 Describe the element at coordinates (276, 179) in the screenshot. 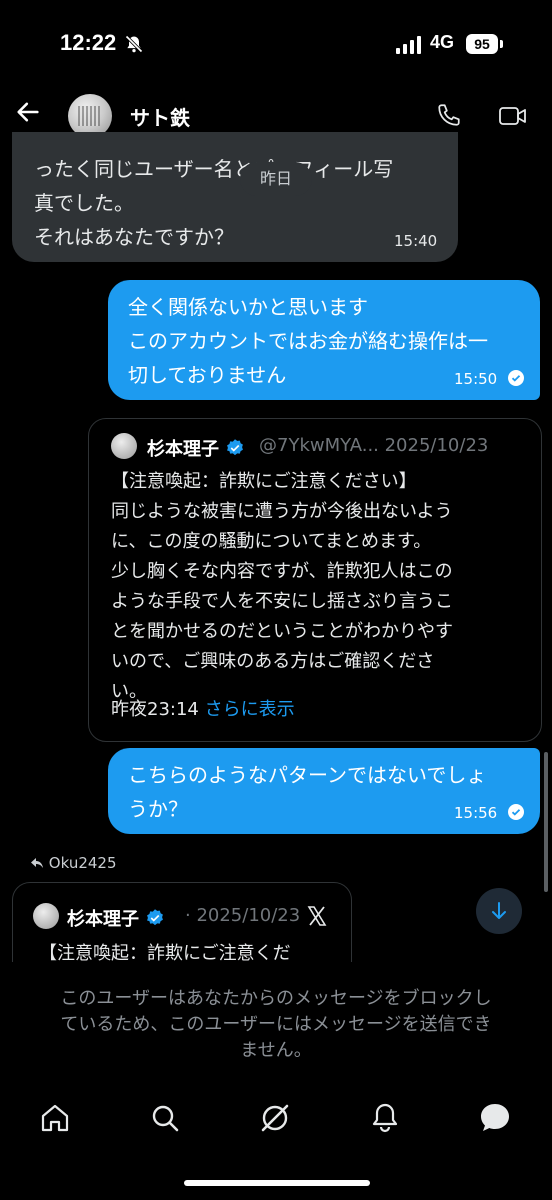

I see `date-separator: 昨日` at that location.